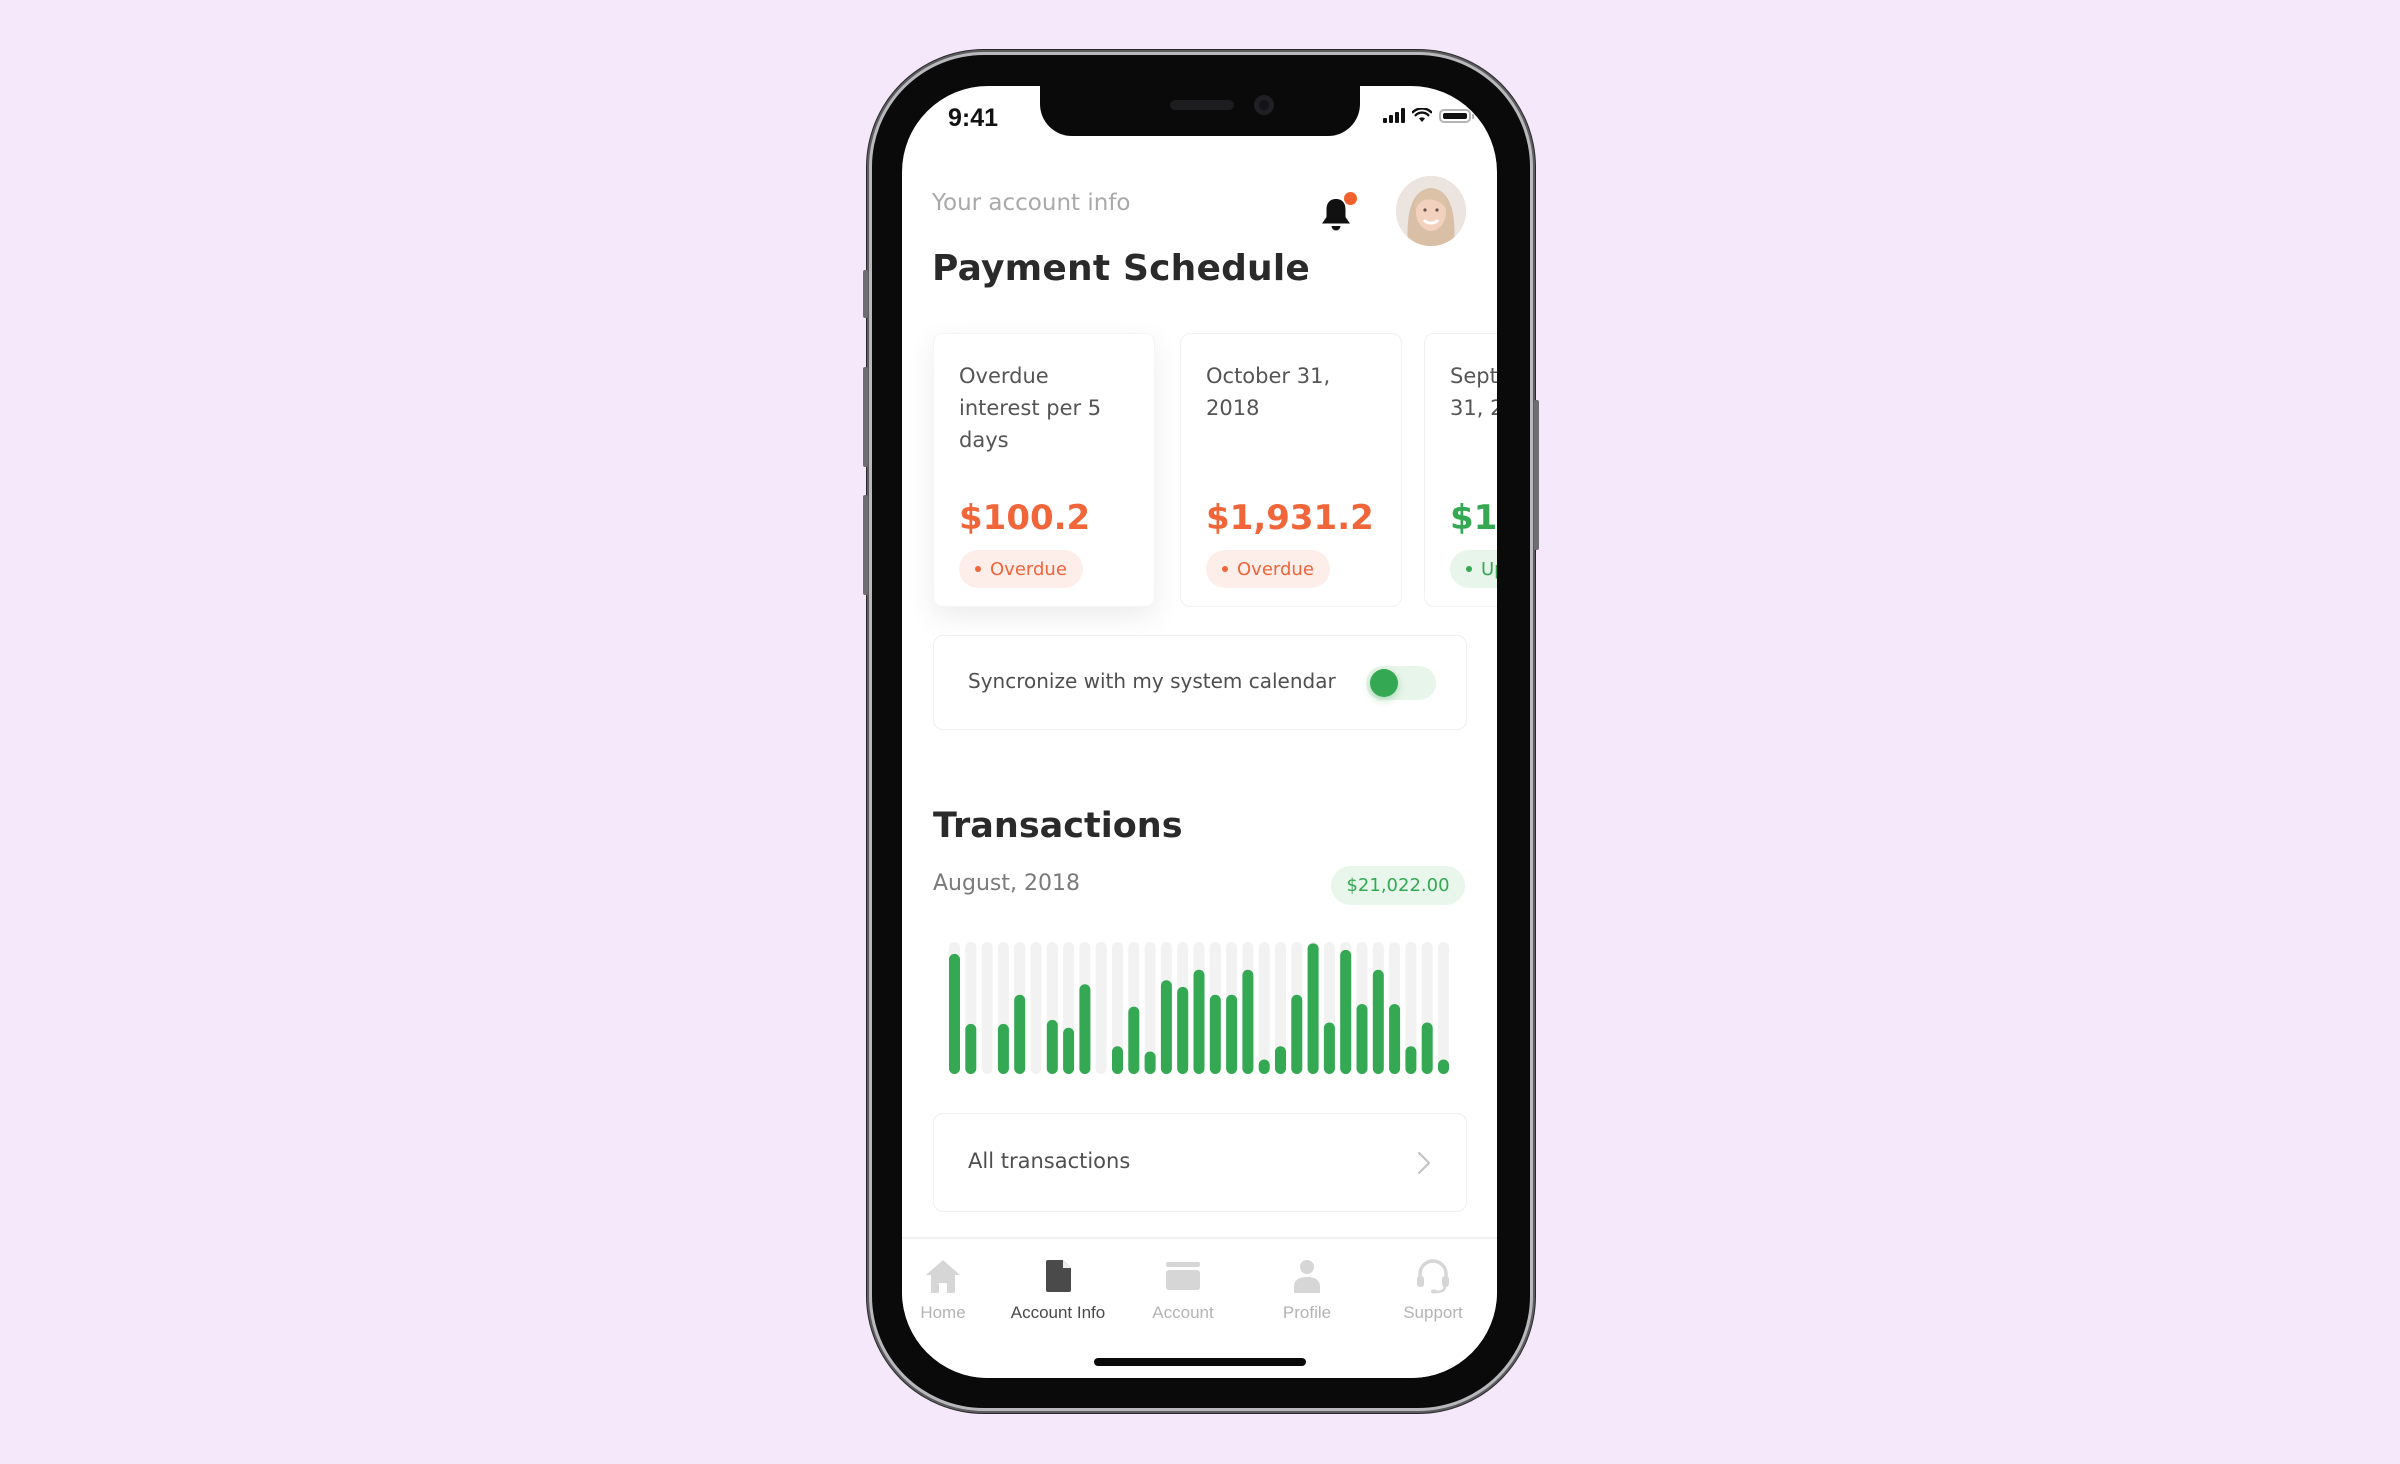 This screenshot has width=2400, height=1464. Describe the element at coordinates (943, 1312) in the screenshot. I see `tab-label: Home` at that location.